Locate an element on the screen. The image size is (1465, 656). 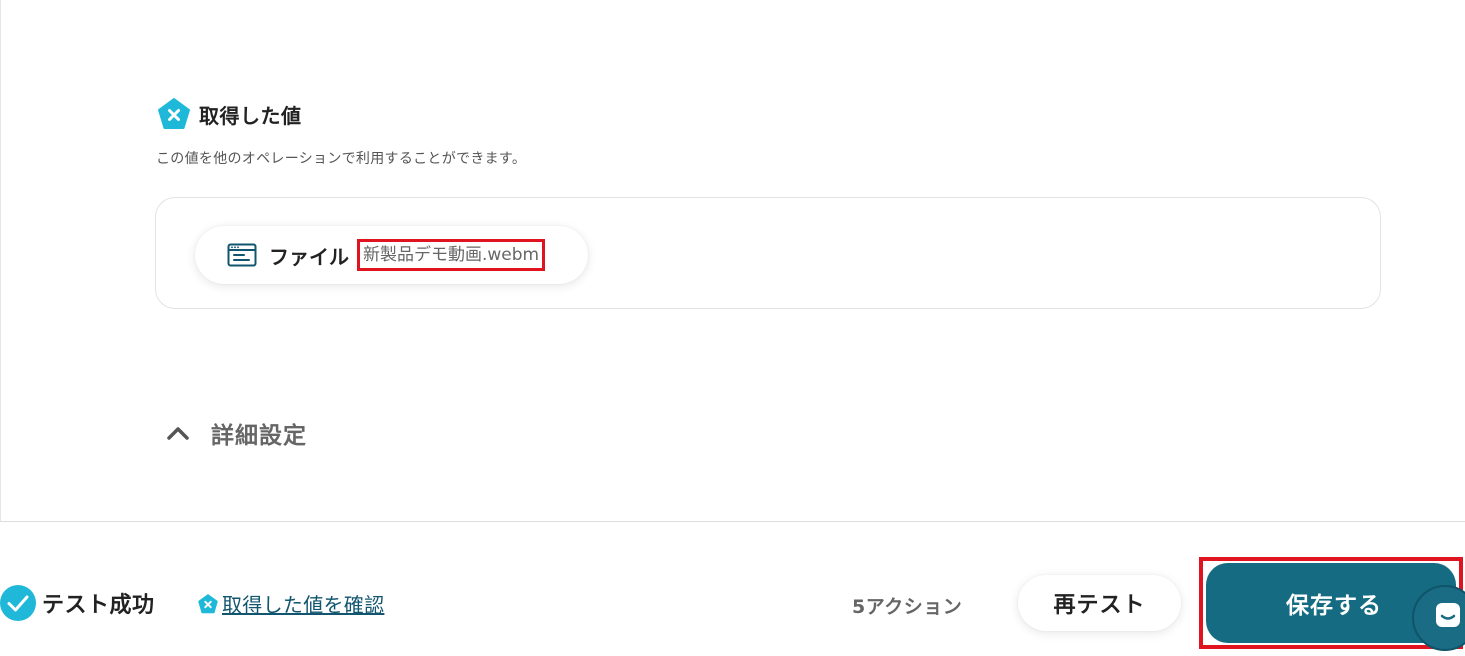
details-label: 詳細設定 is located at coordinates (259, 436).